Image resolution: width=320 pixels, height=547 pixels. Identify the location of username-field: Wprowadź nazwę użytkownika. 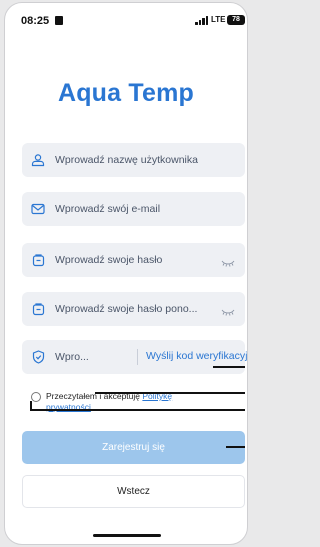
(133, 160).